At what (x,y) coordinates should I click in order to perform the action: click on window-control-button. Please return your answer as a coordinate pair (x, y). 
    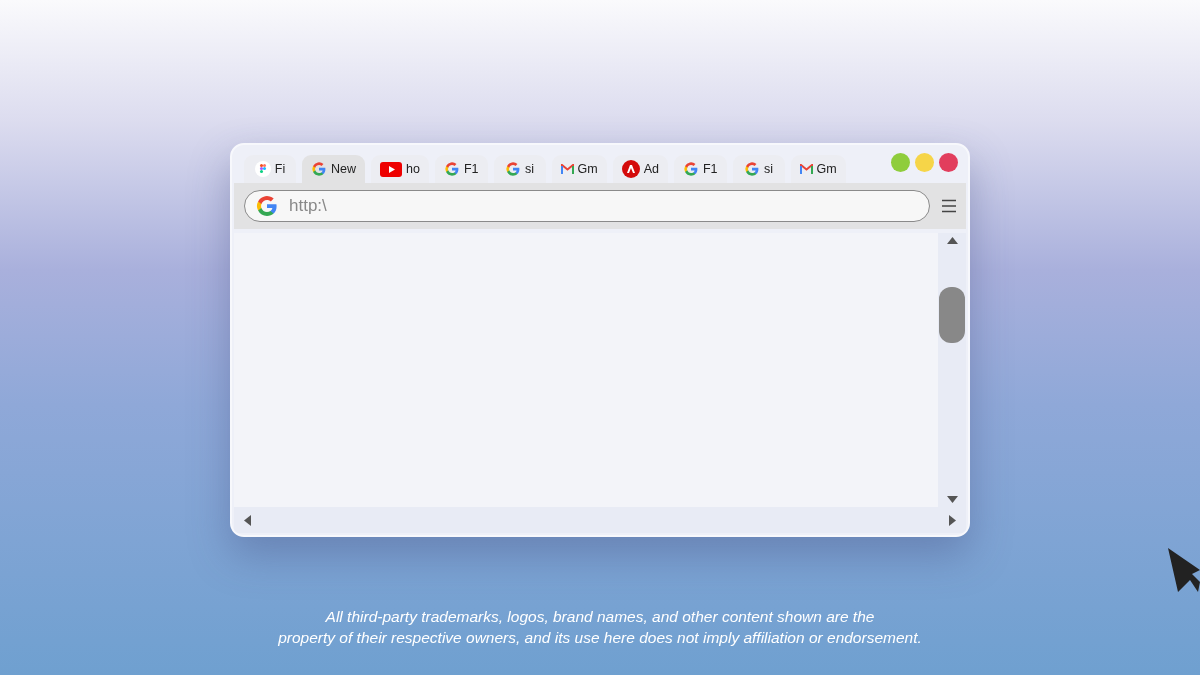
    Looking at the image, I should click on (948, 162).